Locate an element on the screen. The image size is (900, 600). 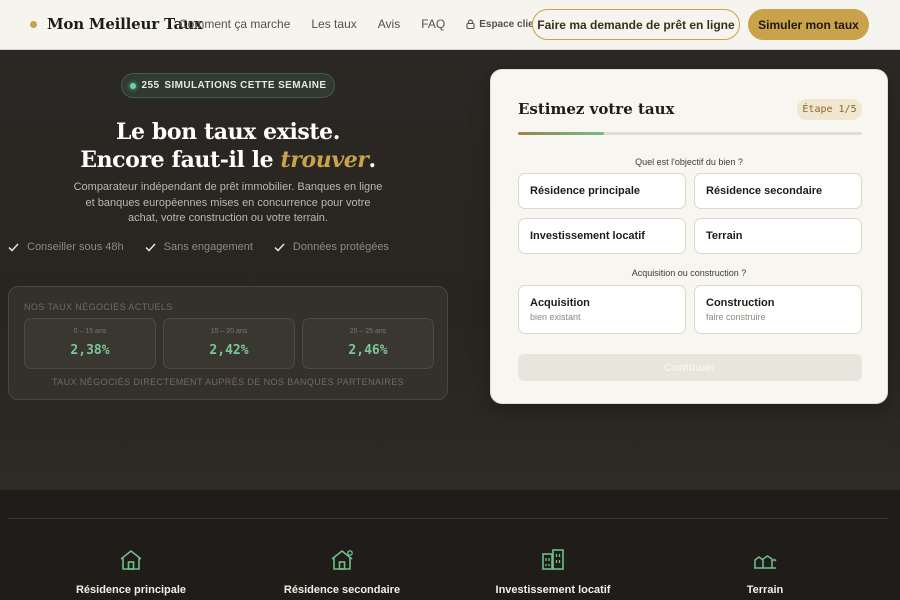
rates-title: NOS TAUX NÉGOCIÉS ACTUELS is located at coordinates (98, 307).